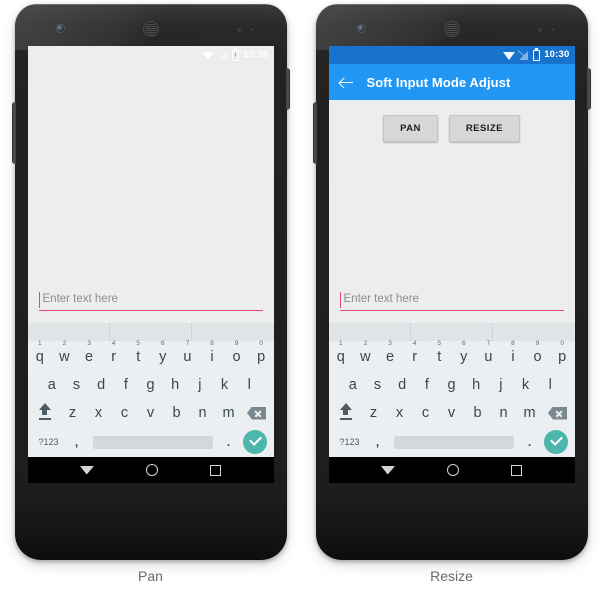  I want to click on caption-resize: Resize, so click(451, 576).